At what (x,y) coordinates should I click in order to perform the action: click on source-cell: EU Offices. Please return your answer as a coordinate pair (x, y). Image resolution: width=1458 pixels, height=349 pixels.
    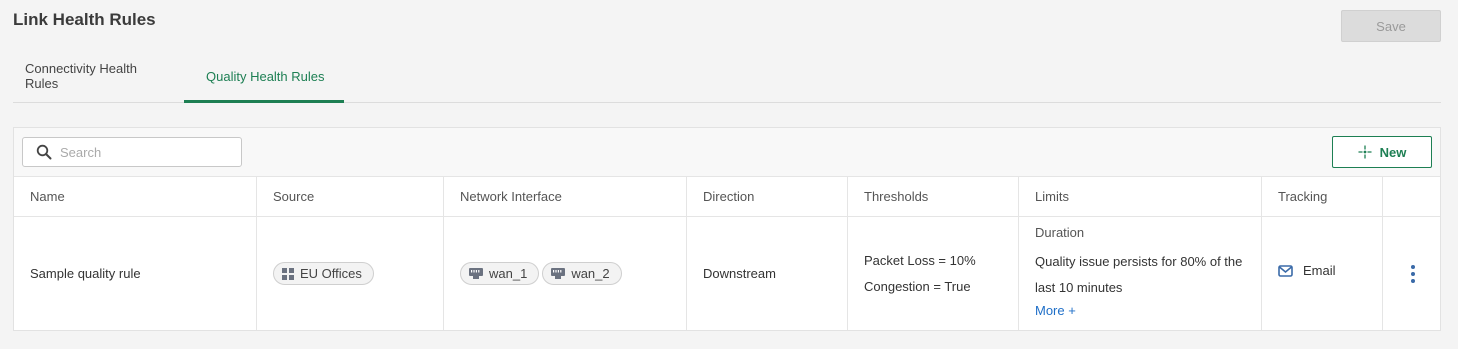
    Looking at the image, I should click on (350, 273).